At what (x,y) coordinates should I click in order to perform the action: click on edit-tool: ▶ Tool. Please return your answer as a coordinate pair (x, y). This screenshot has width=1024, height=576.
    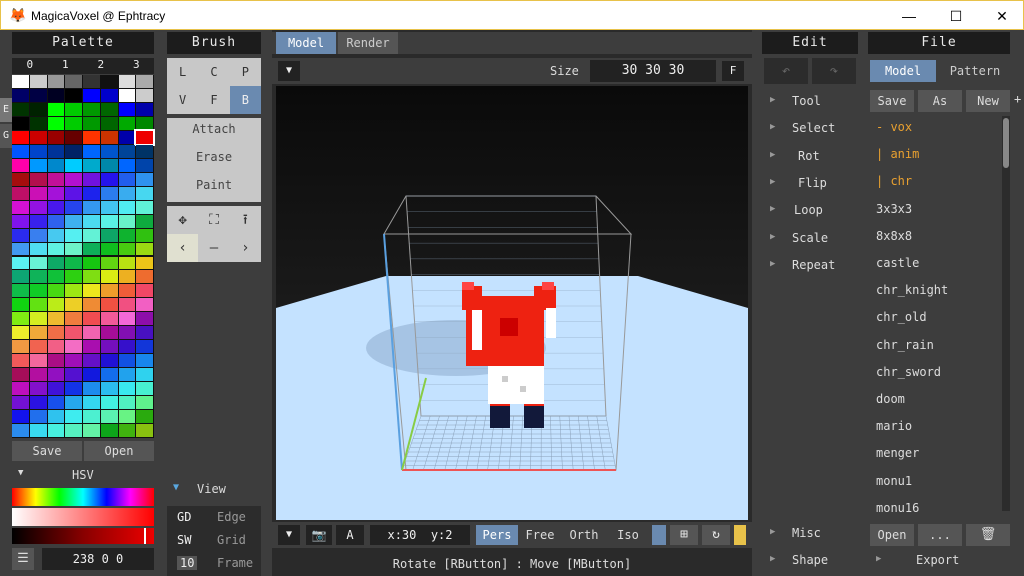
    Looking at the image, I should click on (809, 102).